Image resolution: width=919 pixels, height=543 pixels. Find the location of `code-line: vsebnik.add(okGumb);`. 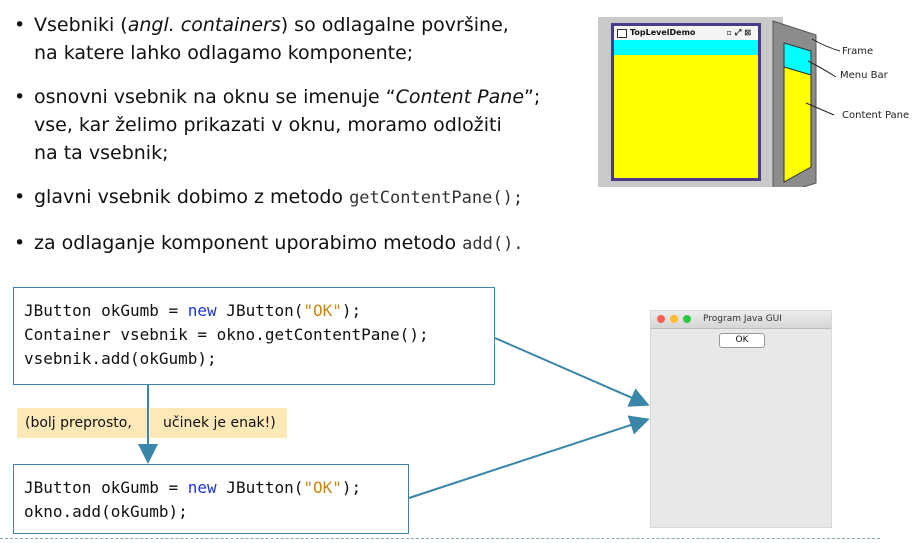

code-line: vsebnik.add(okGumb); is located at coordinates (120, 358).